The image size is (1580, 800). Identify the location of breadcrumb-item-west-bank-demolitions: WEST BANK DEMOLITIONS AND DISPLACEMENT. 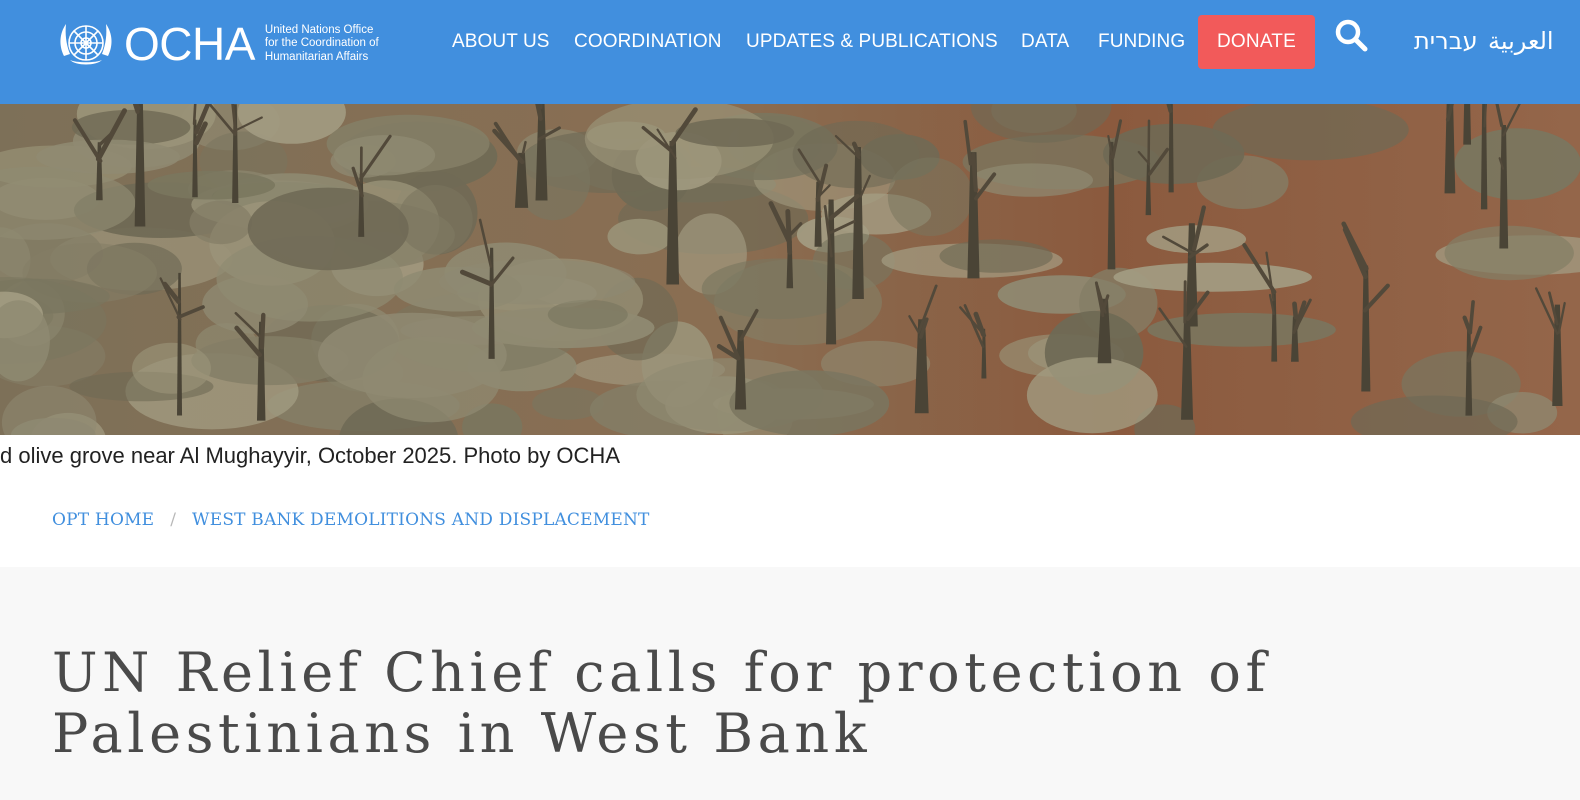
(421, 520).